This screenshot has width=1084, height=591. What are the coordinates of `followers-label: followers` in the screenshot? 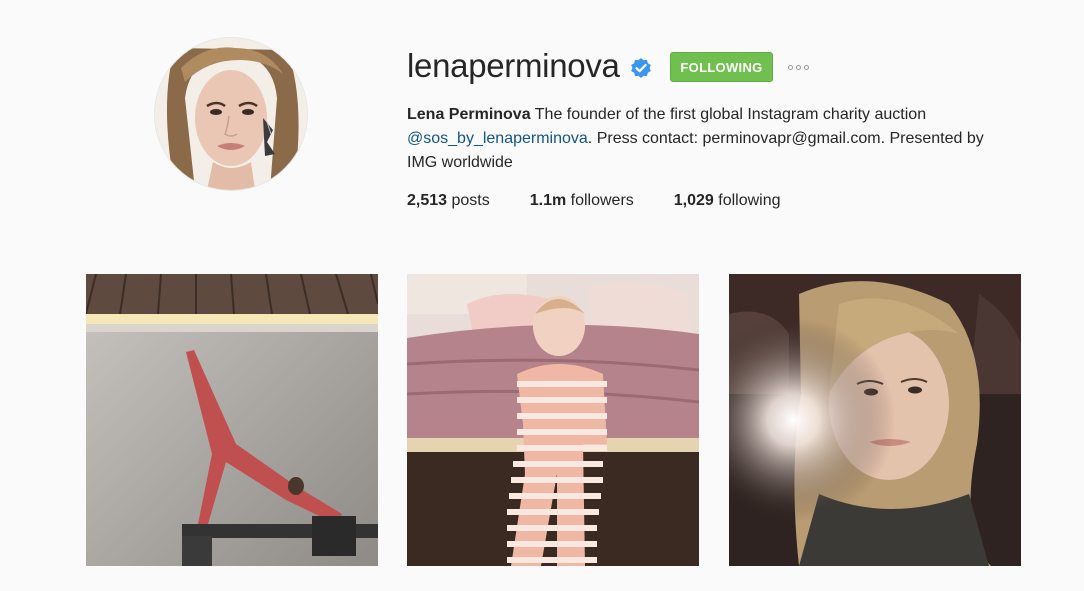 It's located at (600, 200).